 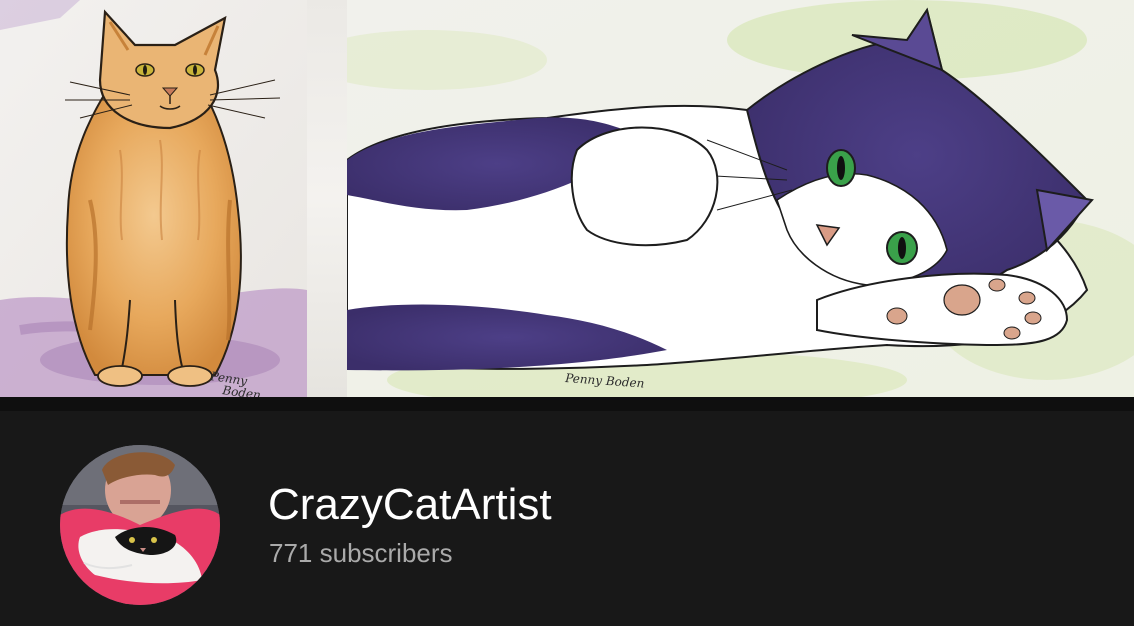 I want to click on channel-avatar, so click(x=140, y=525).